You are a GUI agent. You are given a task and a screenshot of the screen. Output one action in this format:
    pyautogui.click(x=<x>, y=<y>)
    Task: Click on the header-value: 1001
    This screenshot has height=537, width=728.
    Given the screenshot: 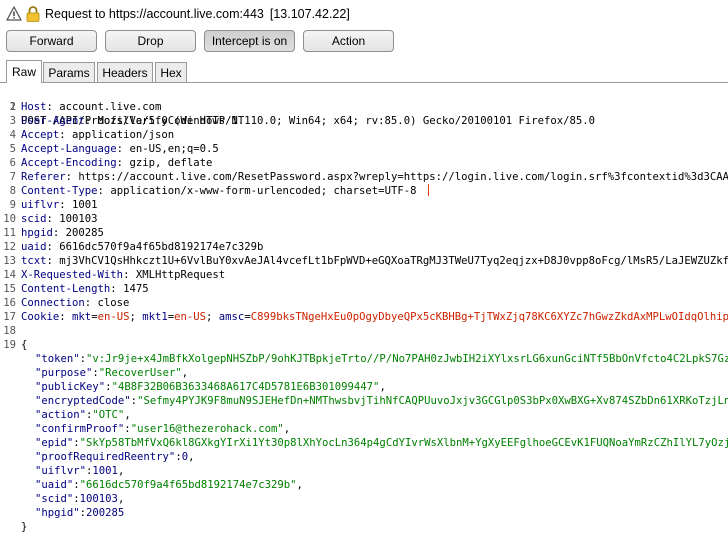 What is the action you would take?
    pyautogui.click(x=85, y=205)
    